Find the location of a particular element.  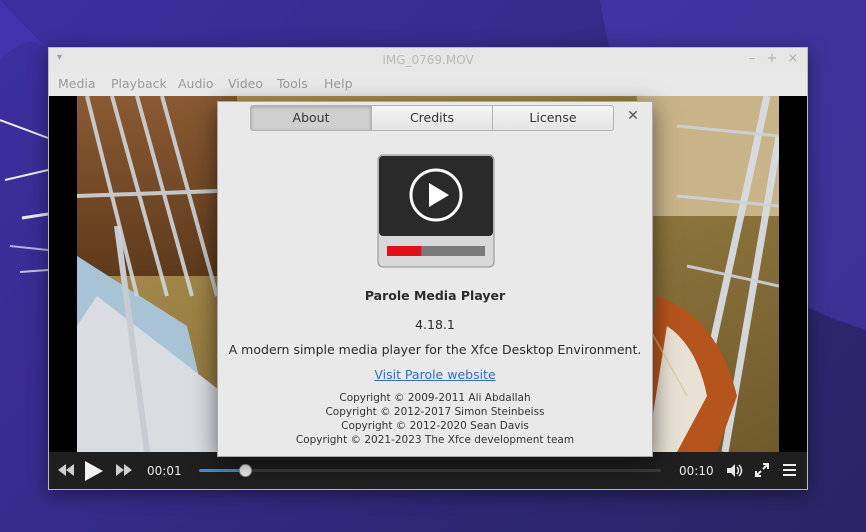

play-icon is located at coordinates (94, 471).